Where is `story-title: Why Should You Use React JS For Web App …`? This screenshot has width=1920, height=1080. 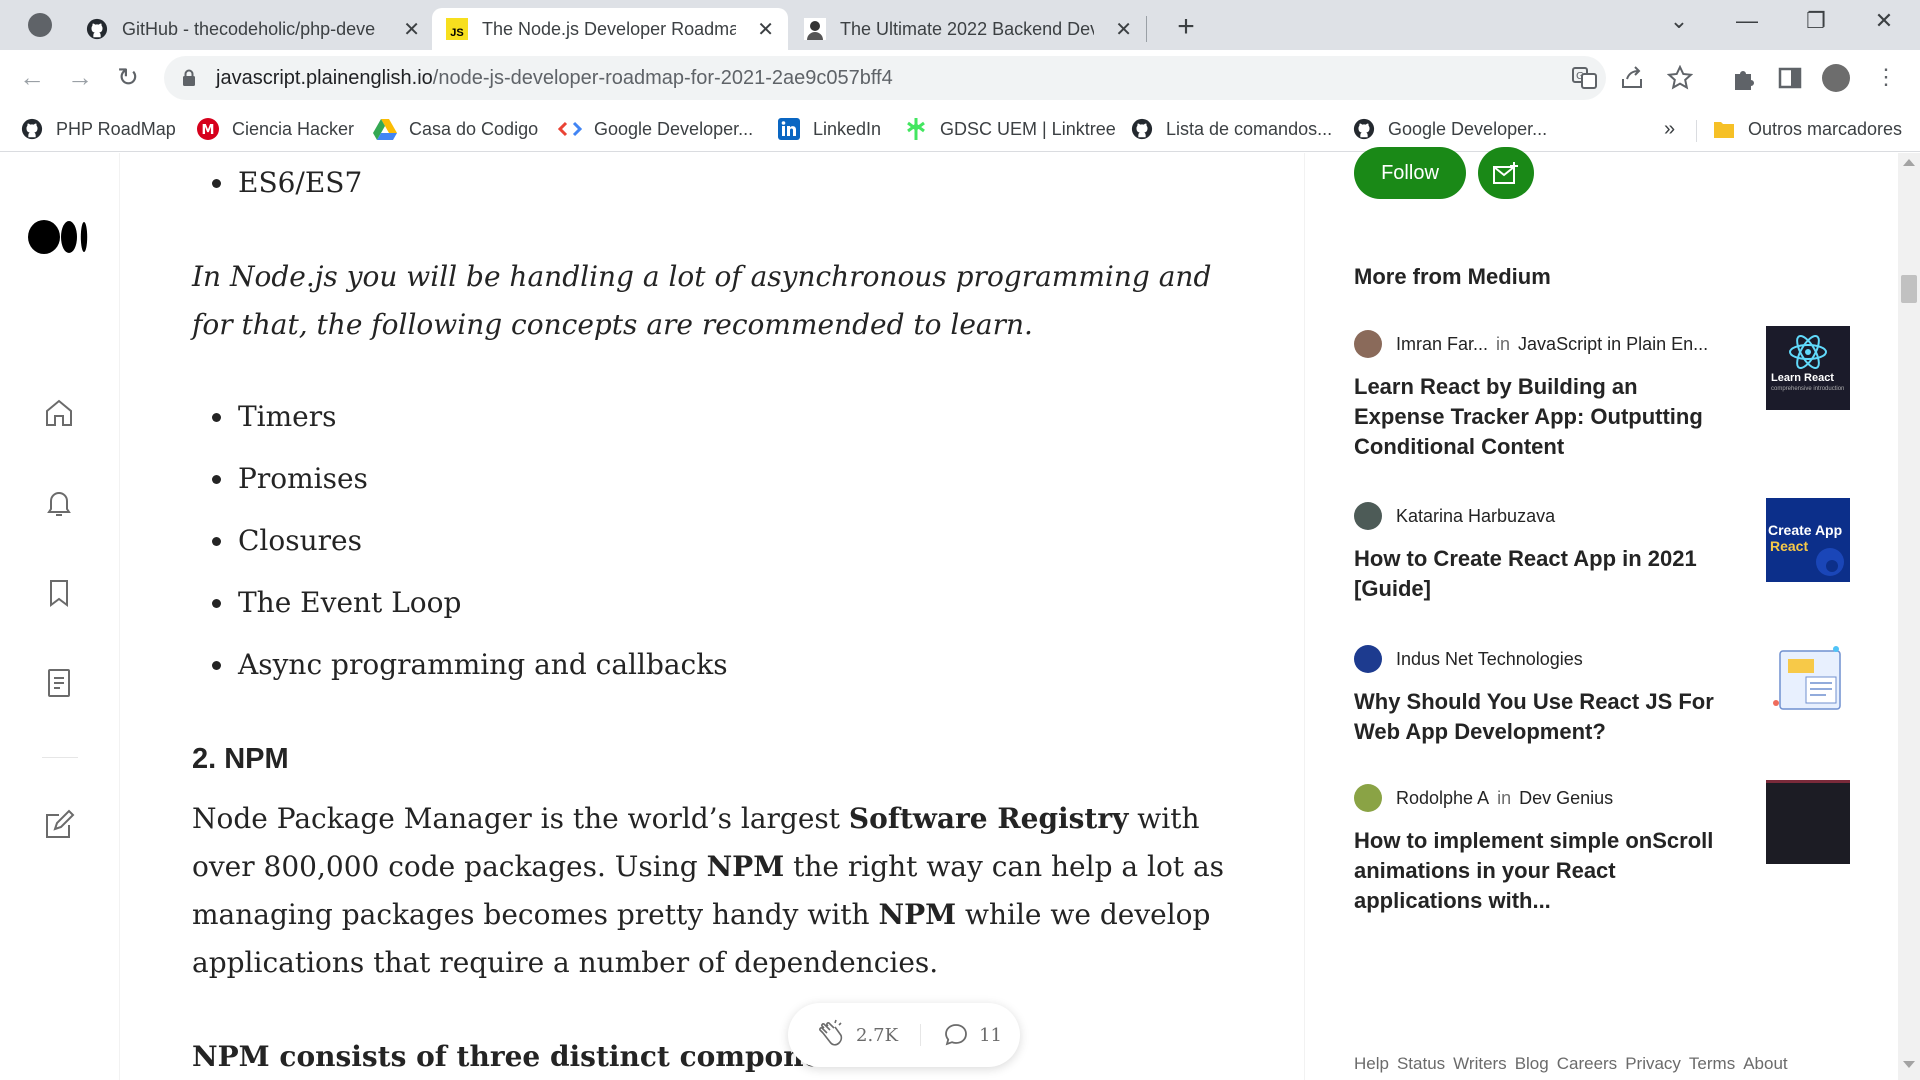
story-title: Why Should You Use React JS For Web App … is located at coordinates (1544, 717).